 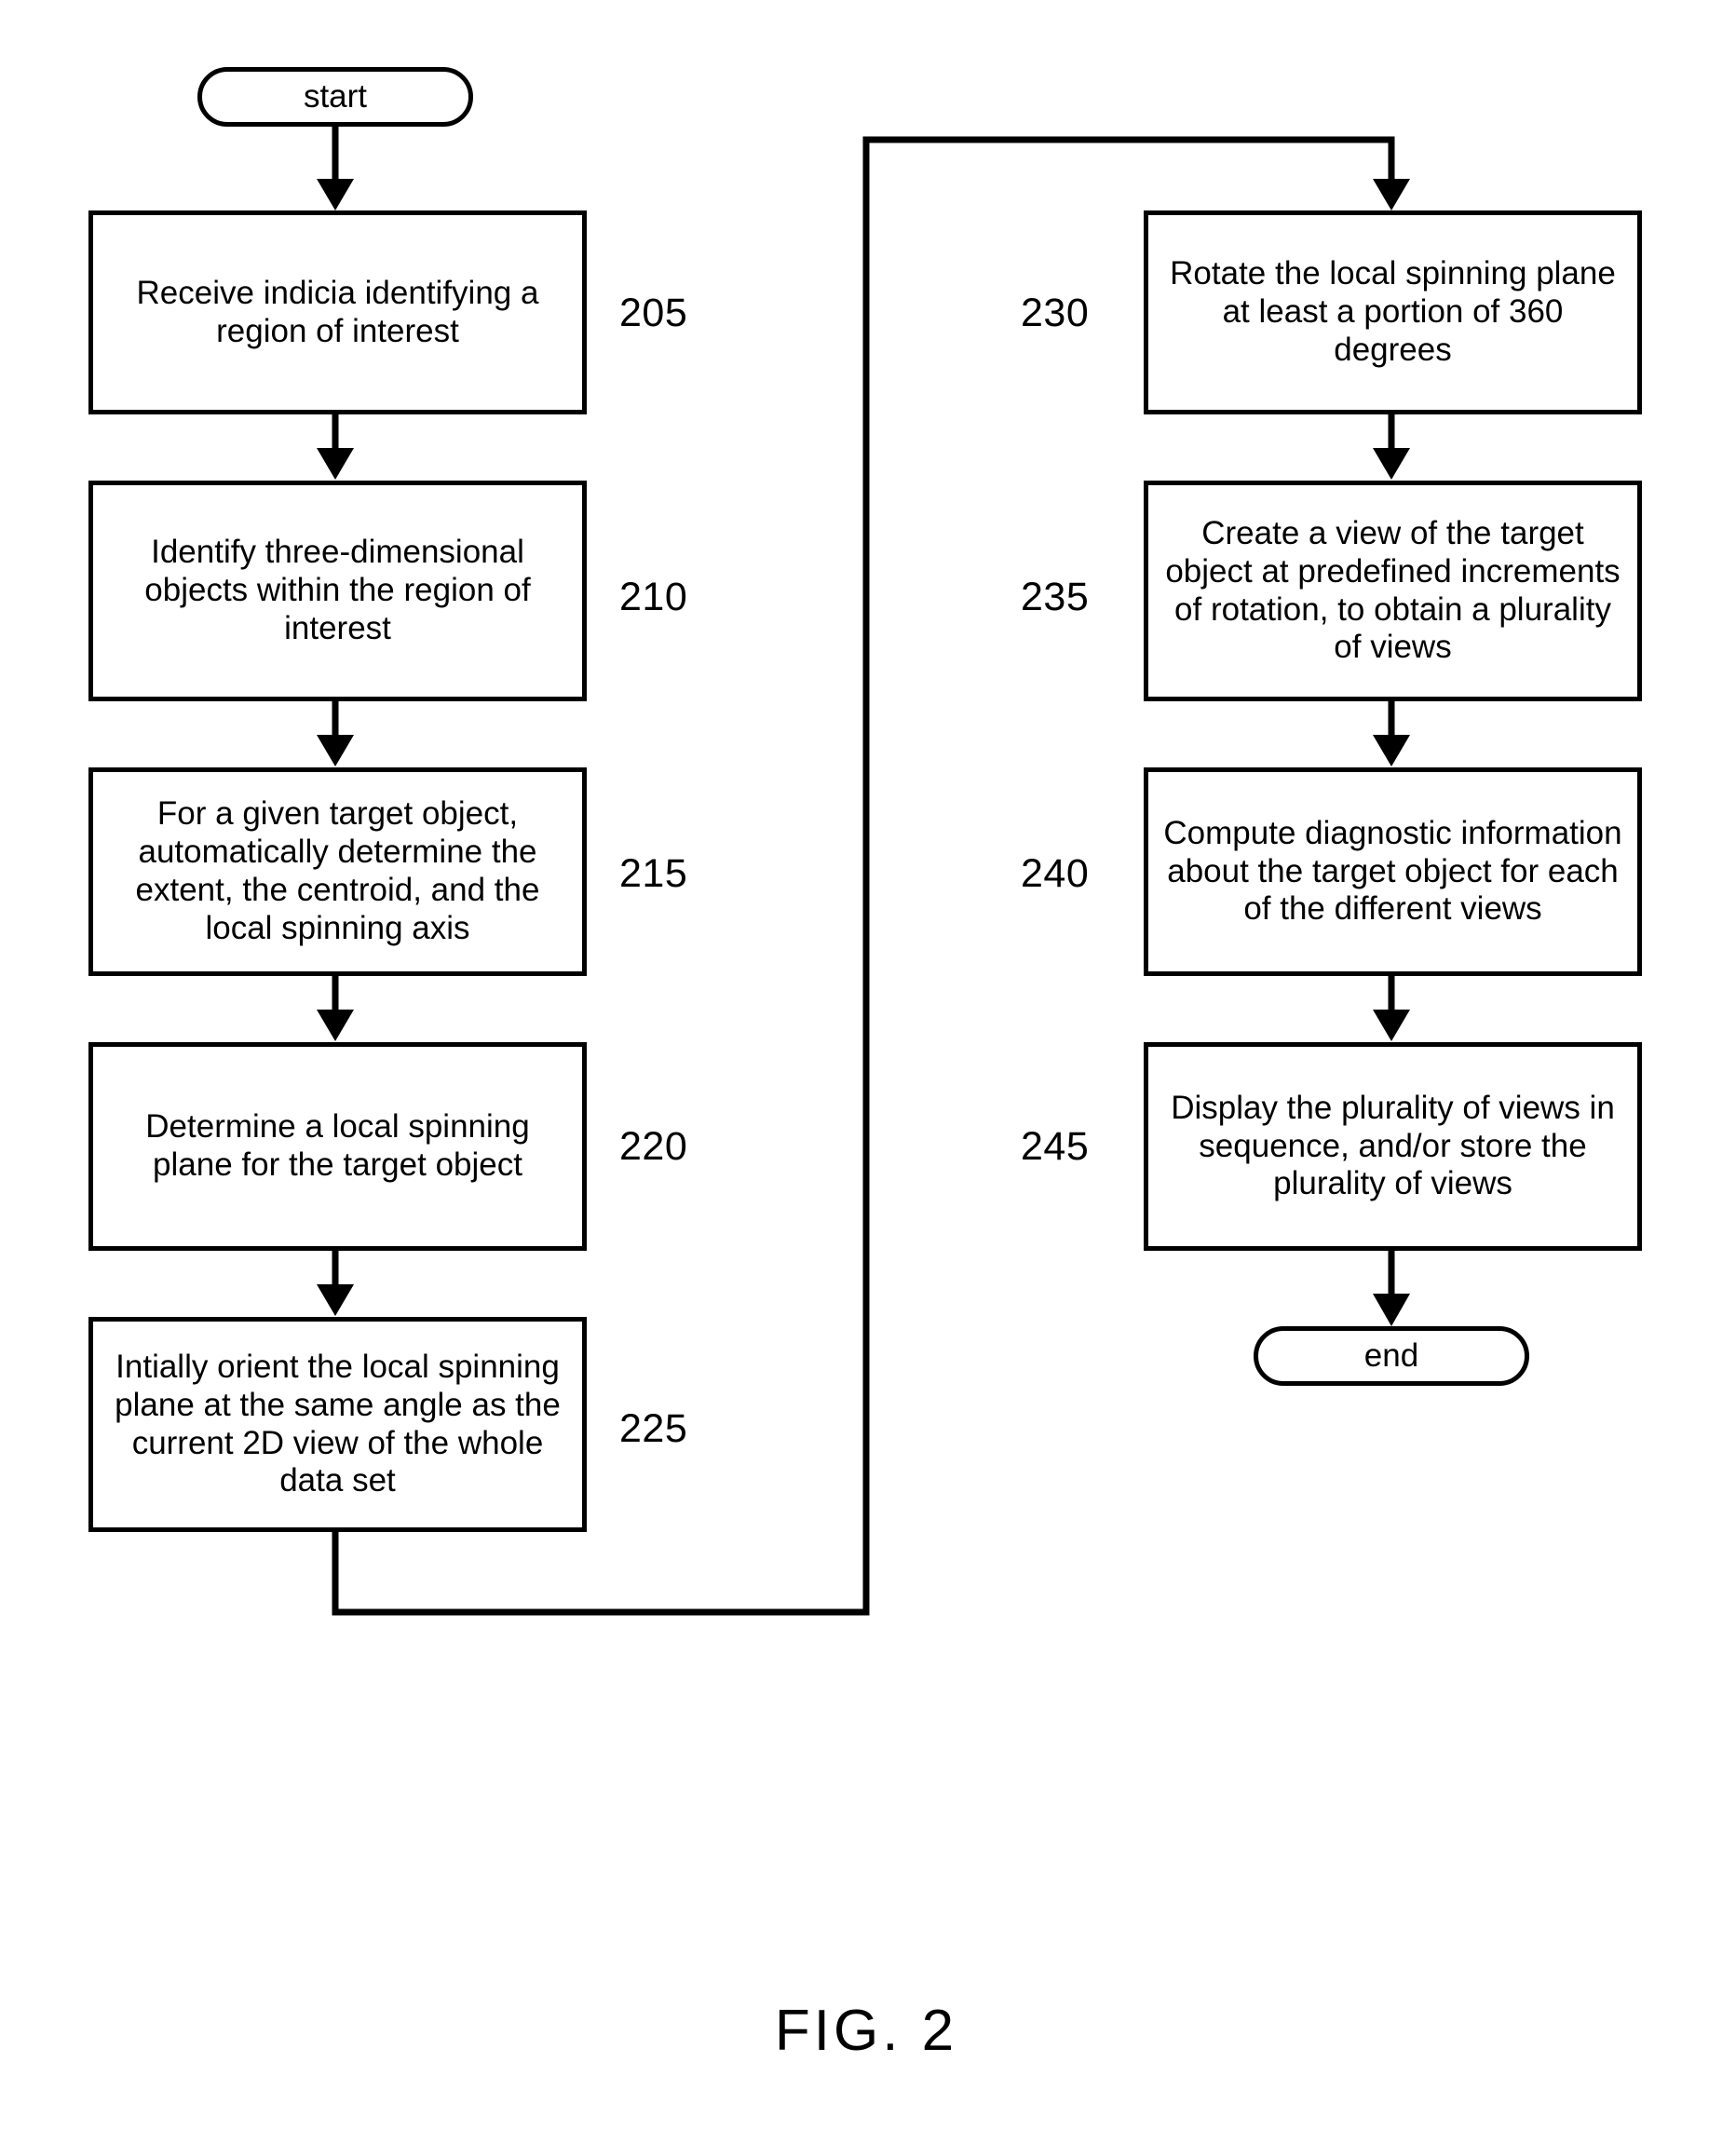 I want to click on terminal-start-label: start, so click(x=335, y=96).